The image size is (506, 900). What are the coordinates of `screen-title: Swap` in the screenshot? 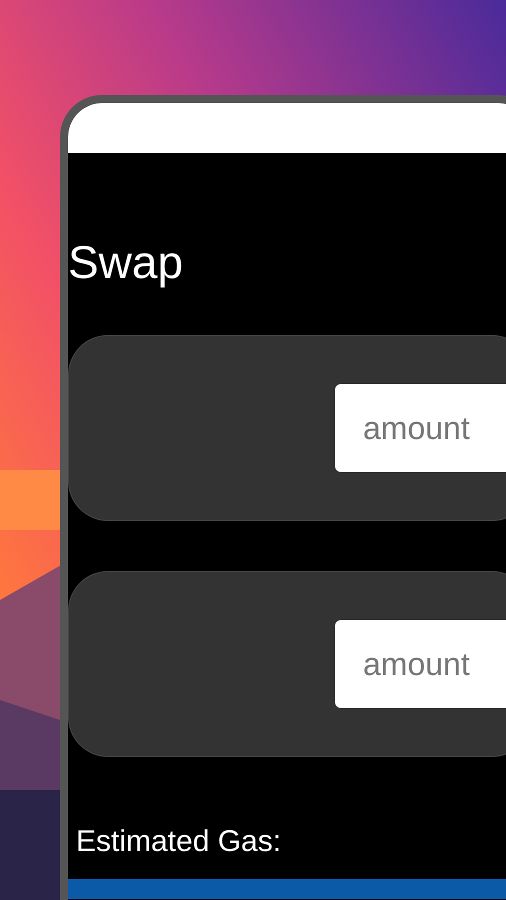 It's located at (126, 262).